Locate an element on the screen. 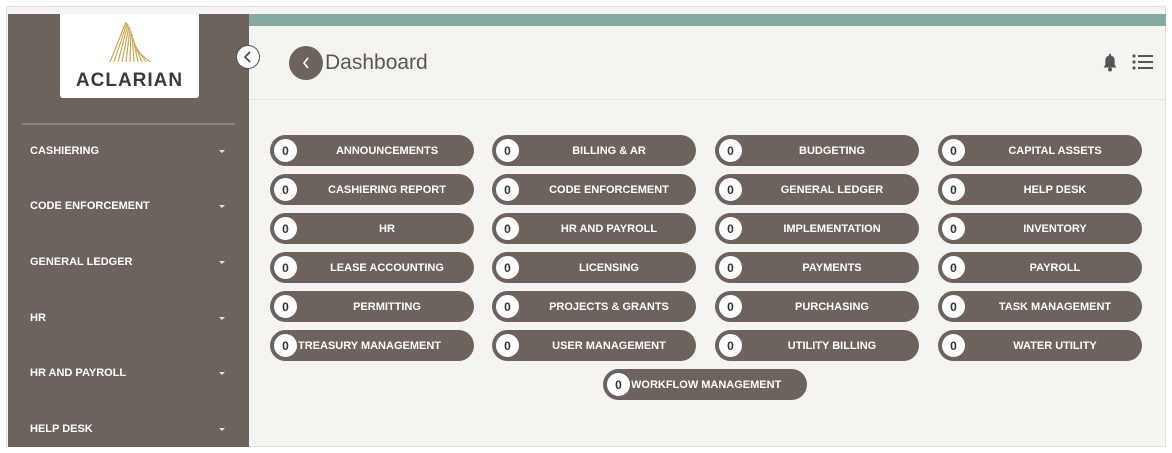 The width and height of the screenshot is (1172, 453). module-button-general-ledger: 0 GENERAL LEDGER is located at coordinates (817, 189).